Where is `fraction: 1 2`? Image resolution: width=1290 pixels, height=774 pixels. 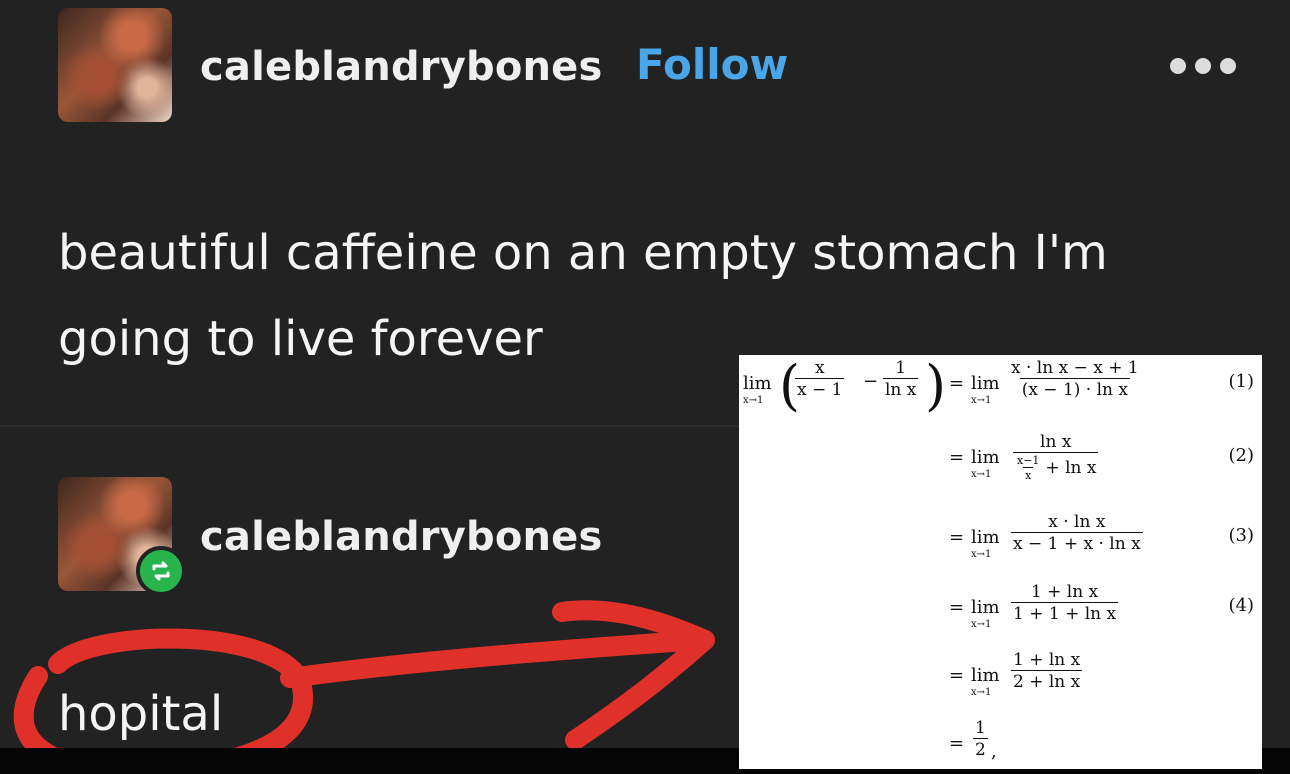
fraction: 1 2 is located at coordinates (980, 739).